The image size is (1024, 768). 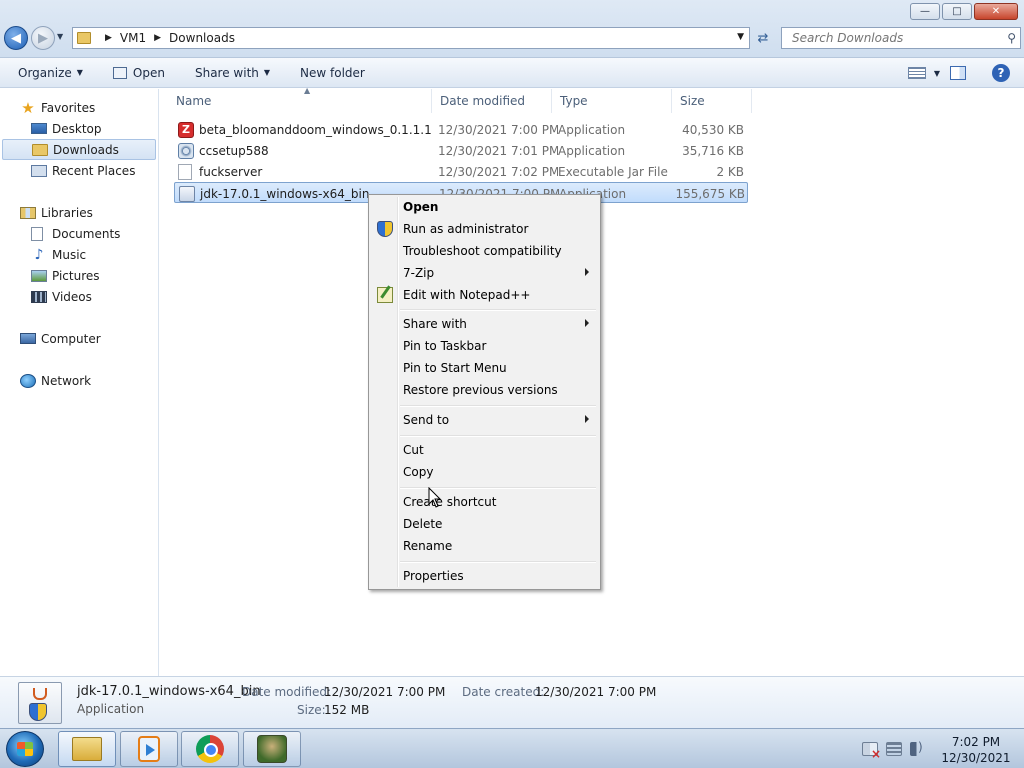 What do you see at coordinates (67, 212) in the screenshot?
I see `nav-libraries-label: Libraries` at bounding box center [67, 212].